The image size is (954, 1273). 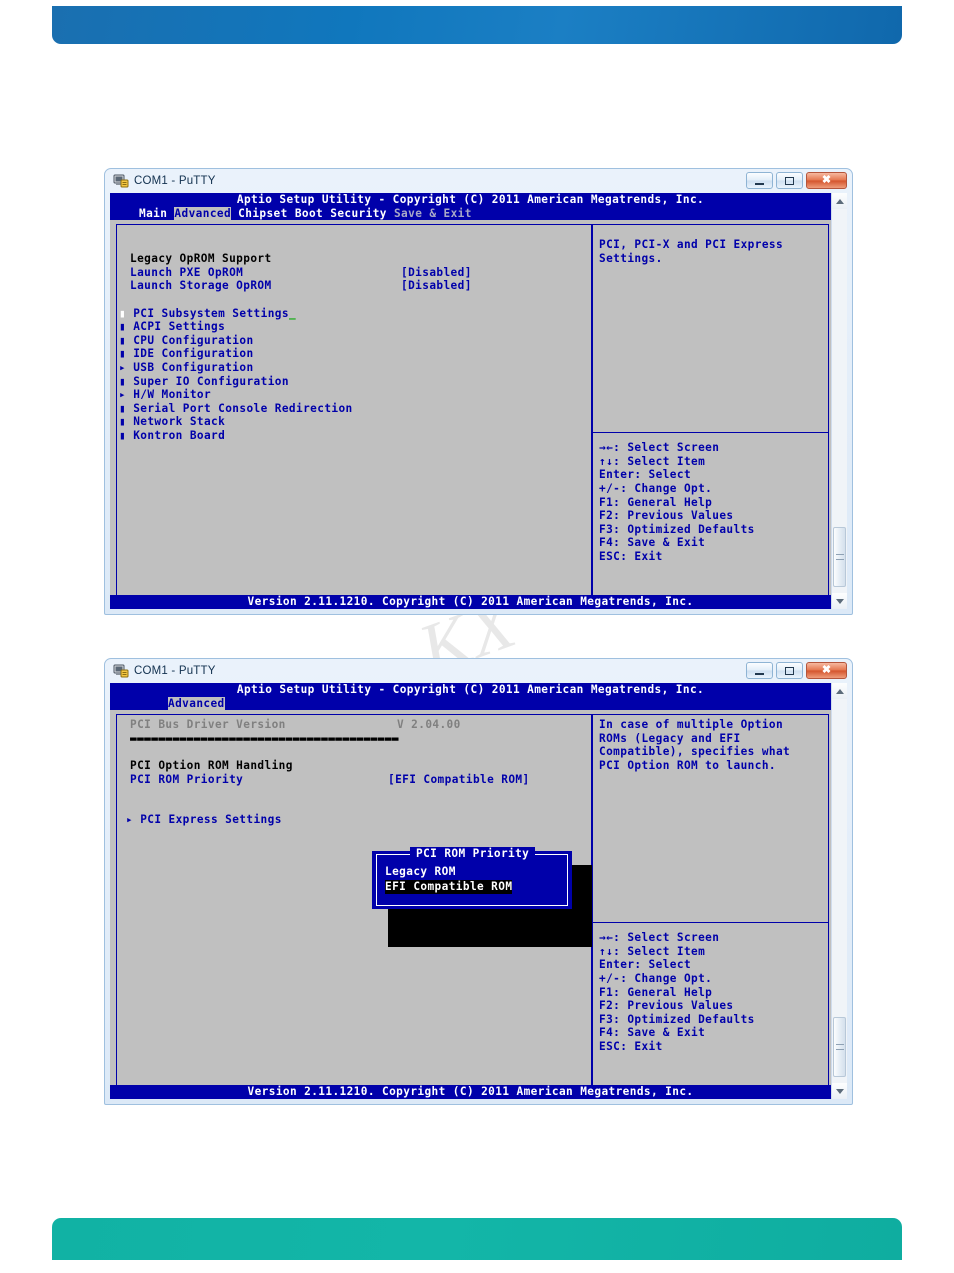 I want to click on window1-help-divider, so click(x=710, y=433).